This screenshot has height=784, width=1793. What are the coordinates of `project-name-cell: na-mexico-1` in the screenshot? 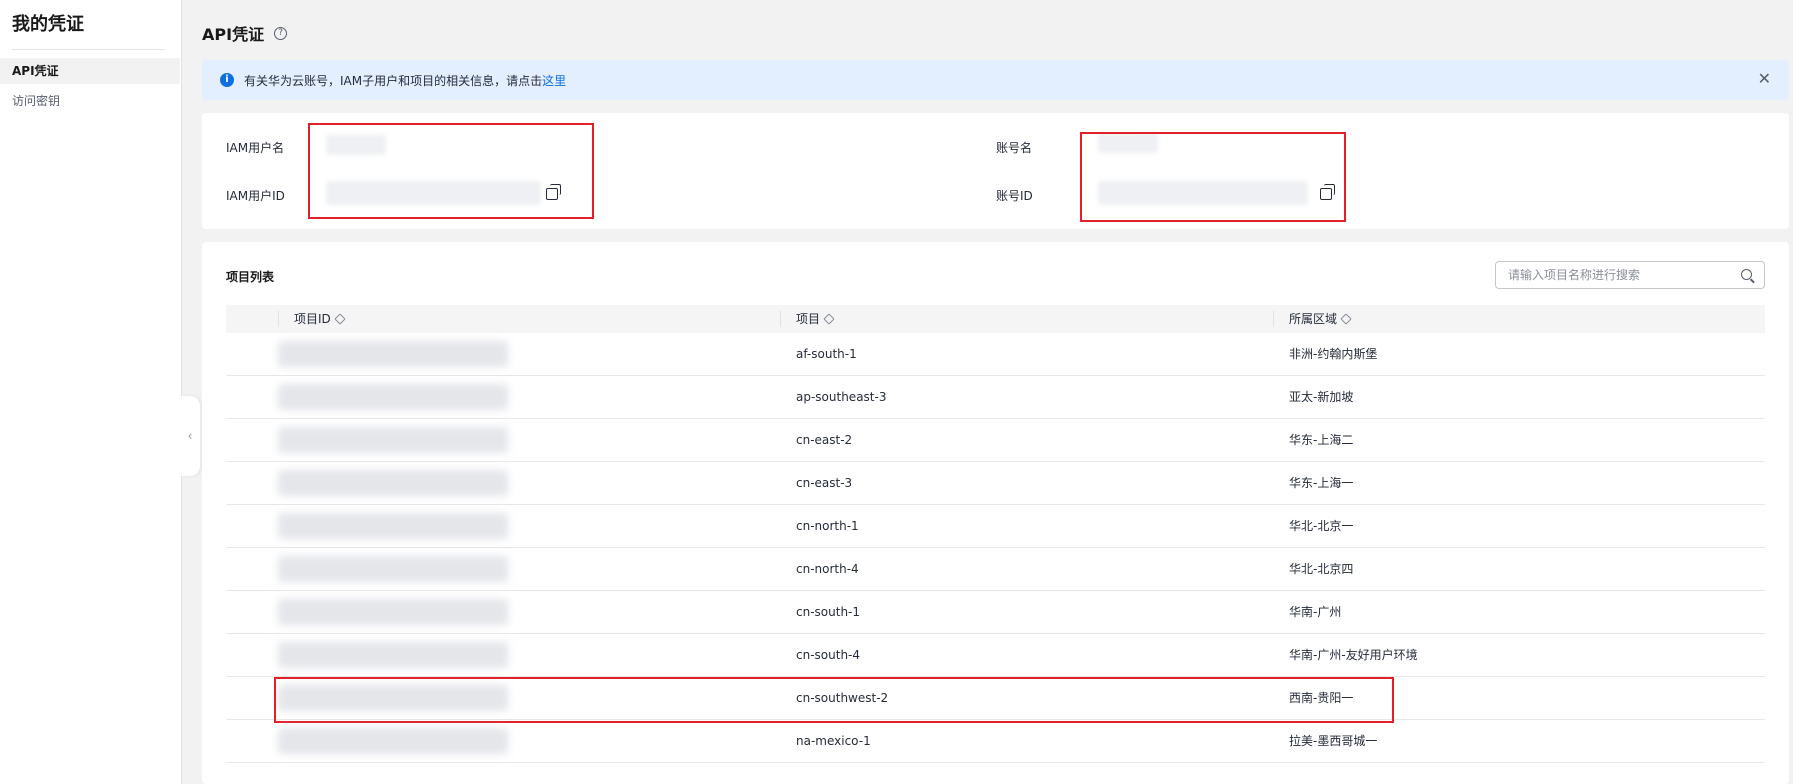 It's located at (833, 741).